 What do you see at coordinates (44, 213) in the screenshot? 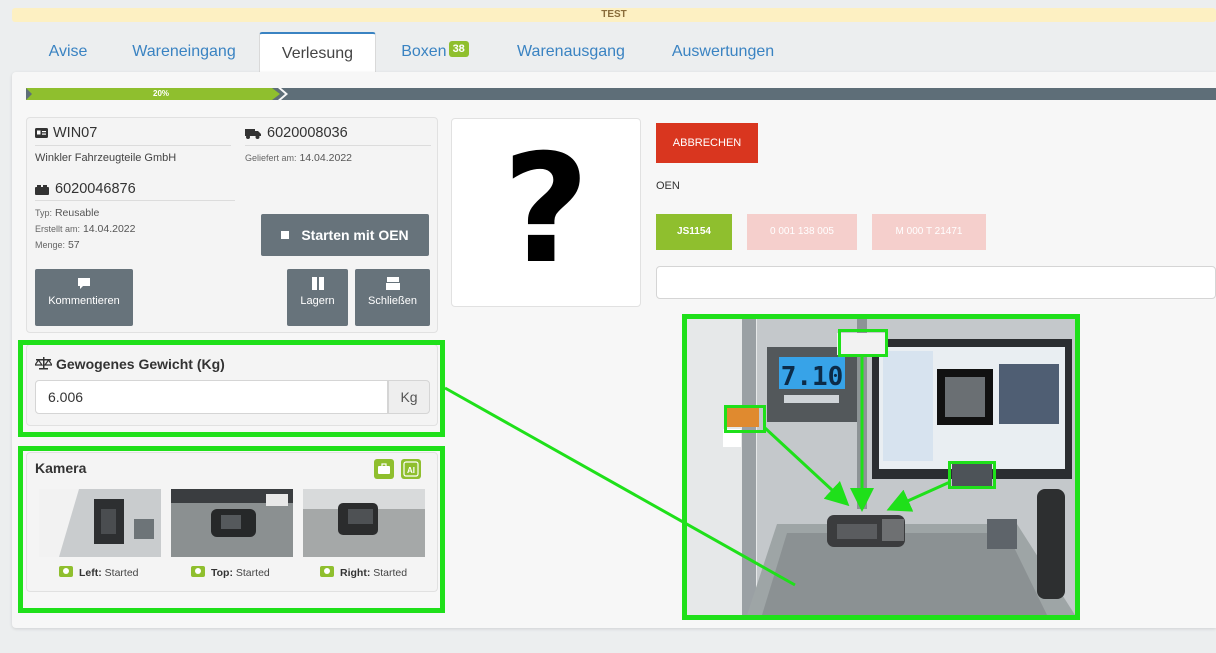
I see `type-label: Typ:` at bounding box center [44, 213].